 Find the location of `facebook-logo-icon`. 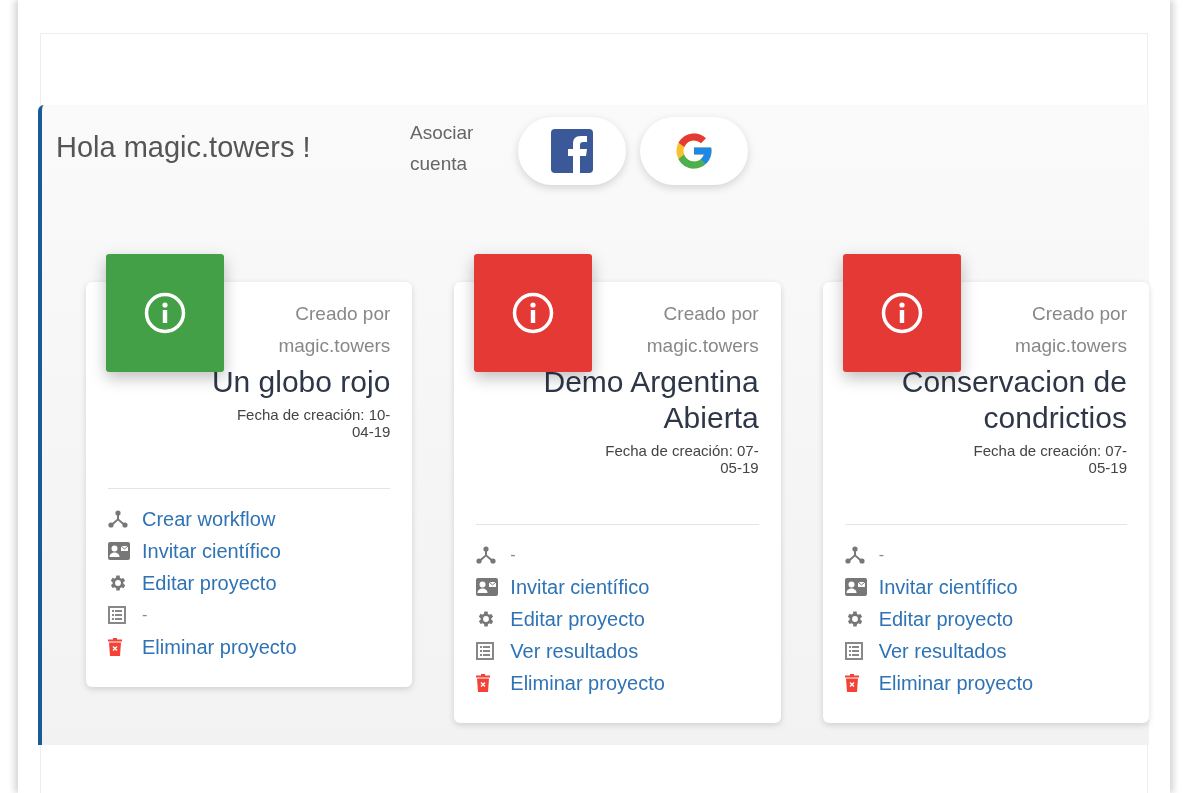

facebook-logo-icon is located at coordinates (572, 151).